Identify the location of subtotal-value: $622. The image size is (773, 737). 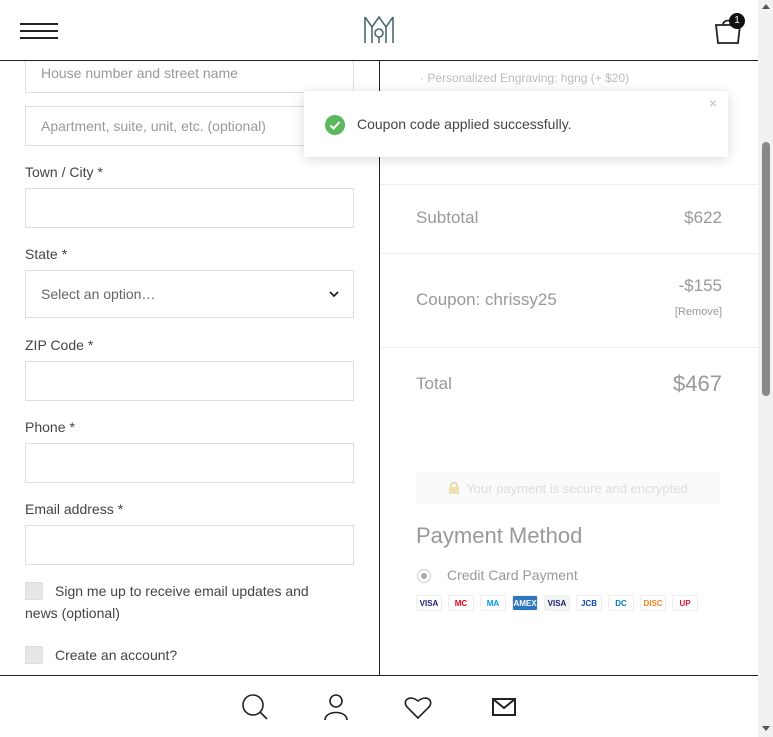
(703, 217).